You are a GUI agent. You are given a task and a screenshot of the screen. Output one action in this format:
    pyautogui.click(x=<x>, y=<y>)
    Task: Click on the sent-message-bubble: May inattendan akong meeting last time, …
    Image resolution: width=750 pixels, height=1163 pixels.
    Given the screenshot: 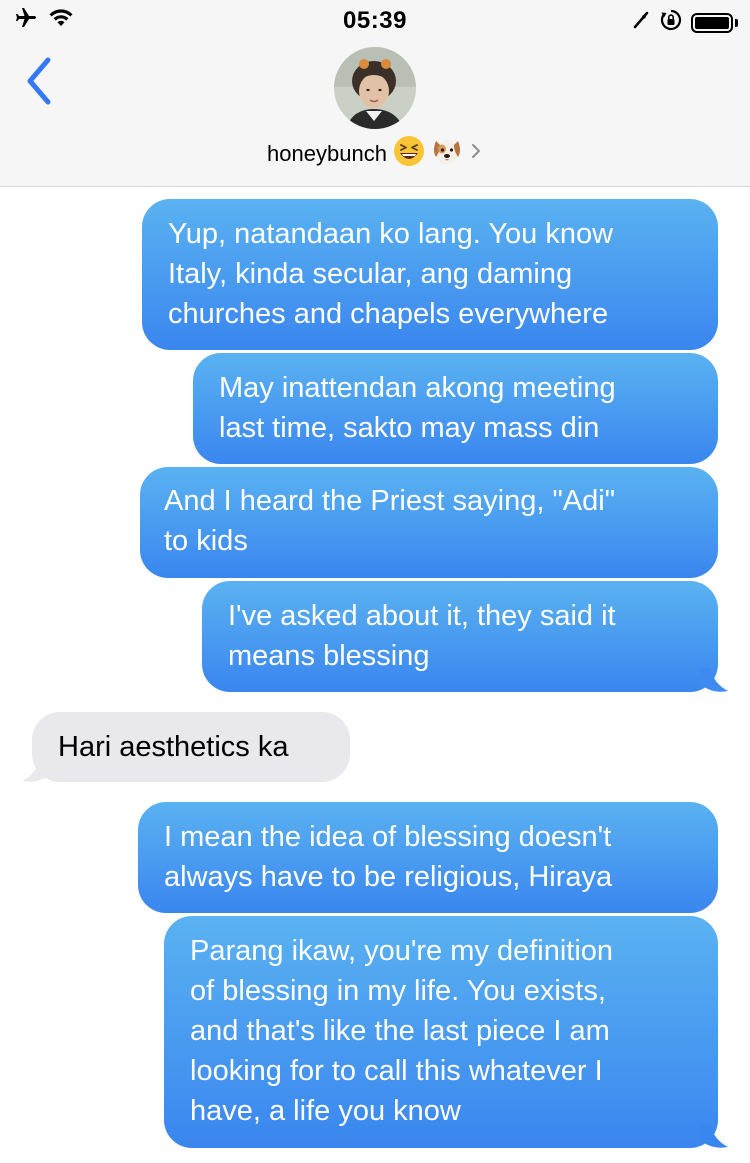 What is the action you would take?
    pyautogui.click(x=455, y=408)
    